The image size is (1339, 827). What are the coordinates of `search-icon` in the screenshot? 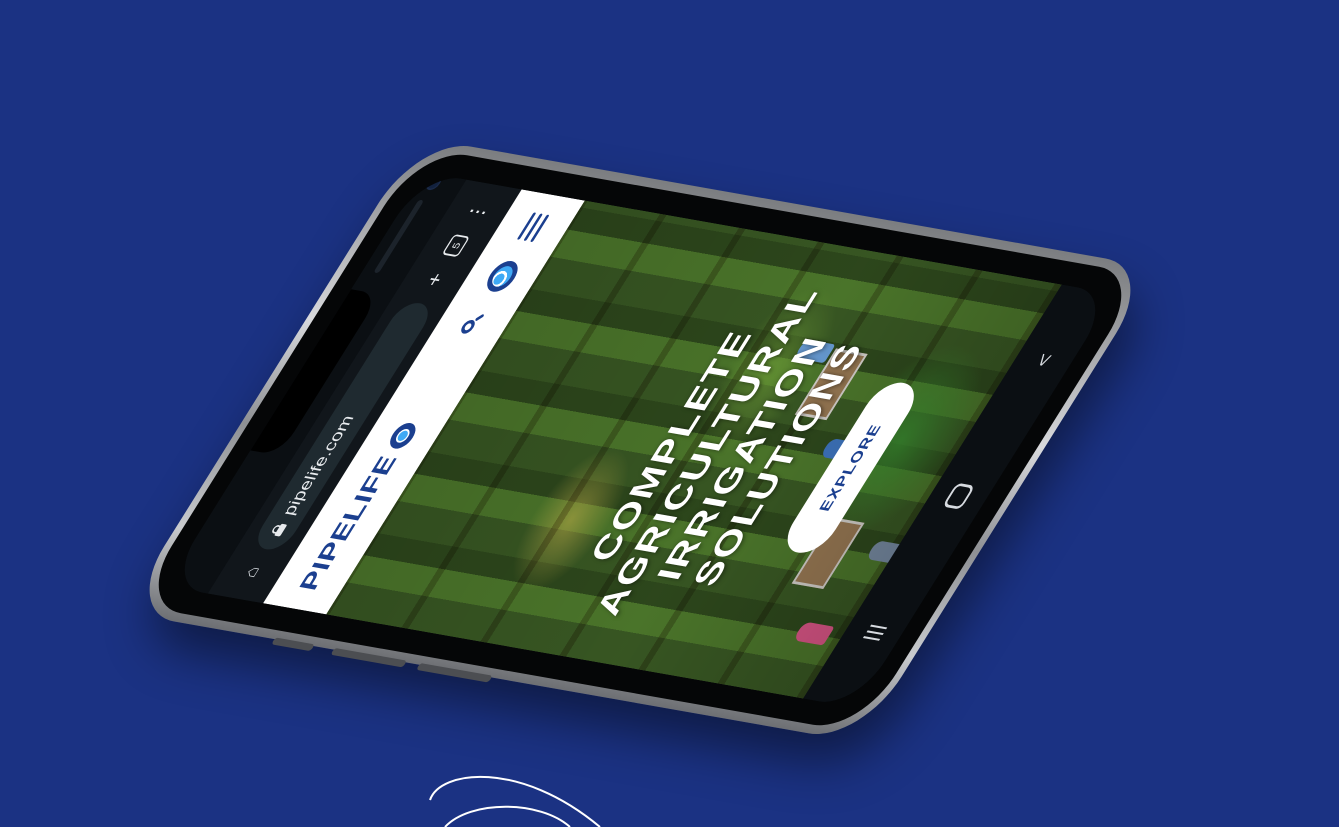 It's located at (472, 323).